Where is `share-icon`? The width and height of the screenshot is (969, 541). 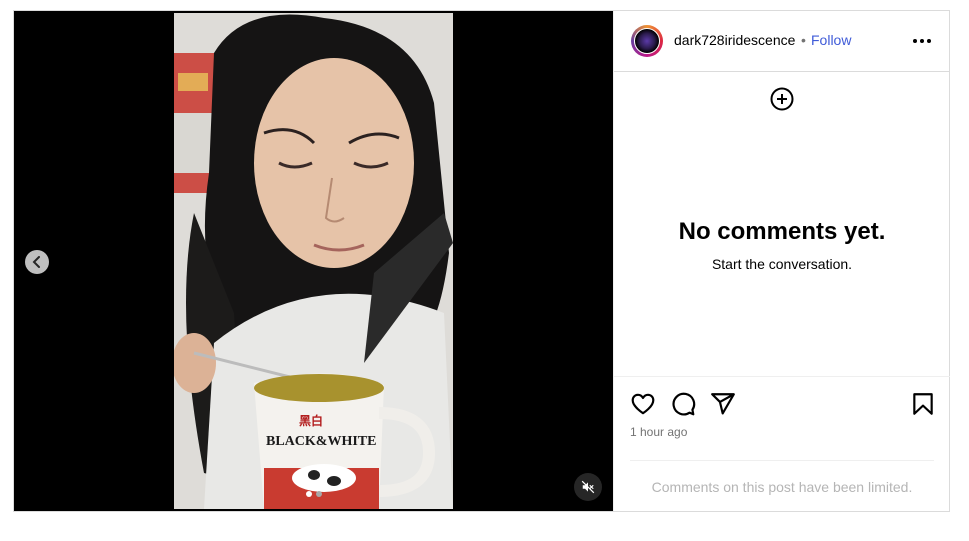
share-icon is located at coordinates (723, 404).